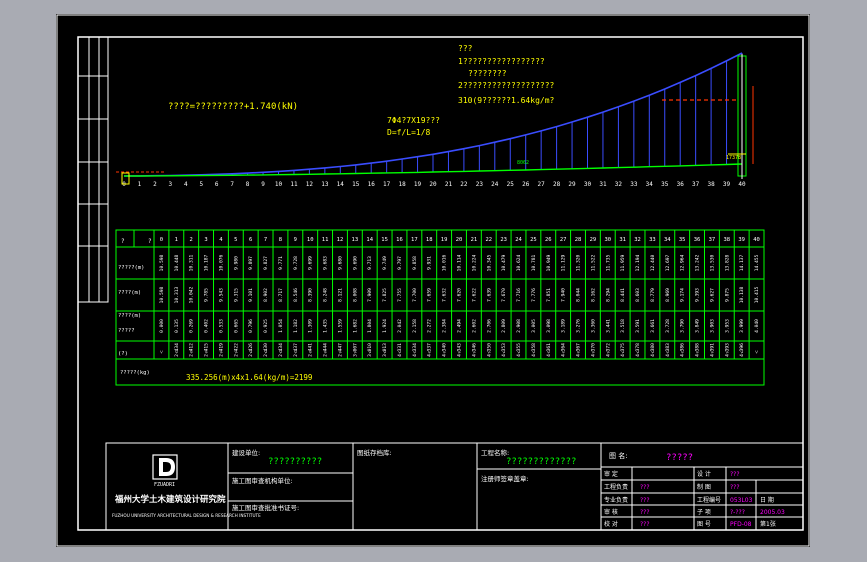  What do you see at coordinates (429, 240) in the screenshot?
I see `column-header: 18` at bounding box center [429, 240].